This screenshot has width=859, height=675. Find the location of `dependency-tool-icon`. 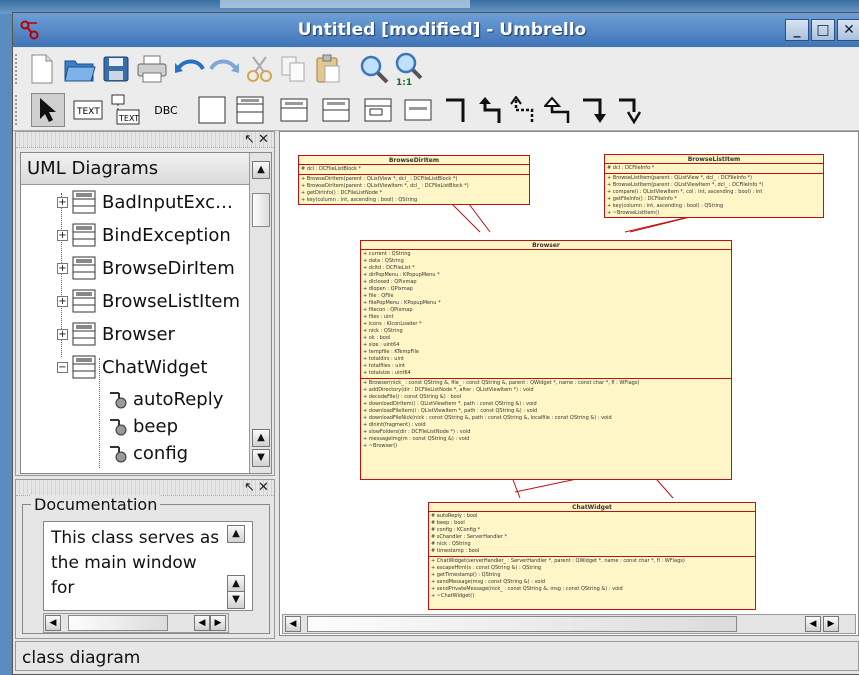

dependency-tool-icon is located at coordinates (524, 110).